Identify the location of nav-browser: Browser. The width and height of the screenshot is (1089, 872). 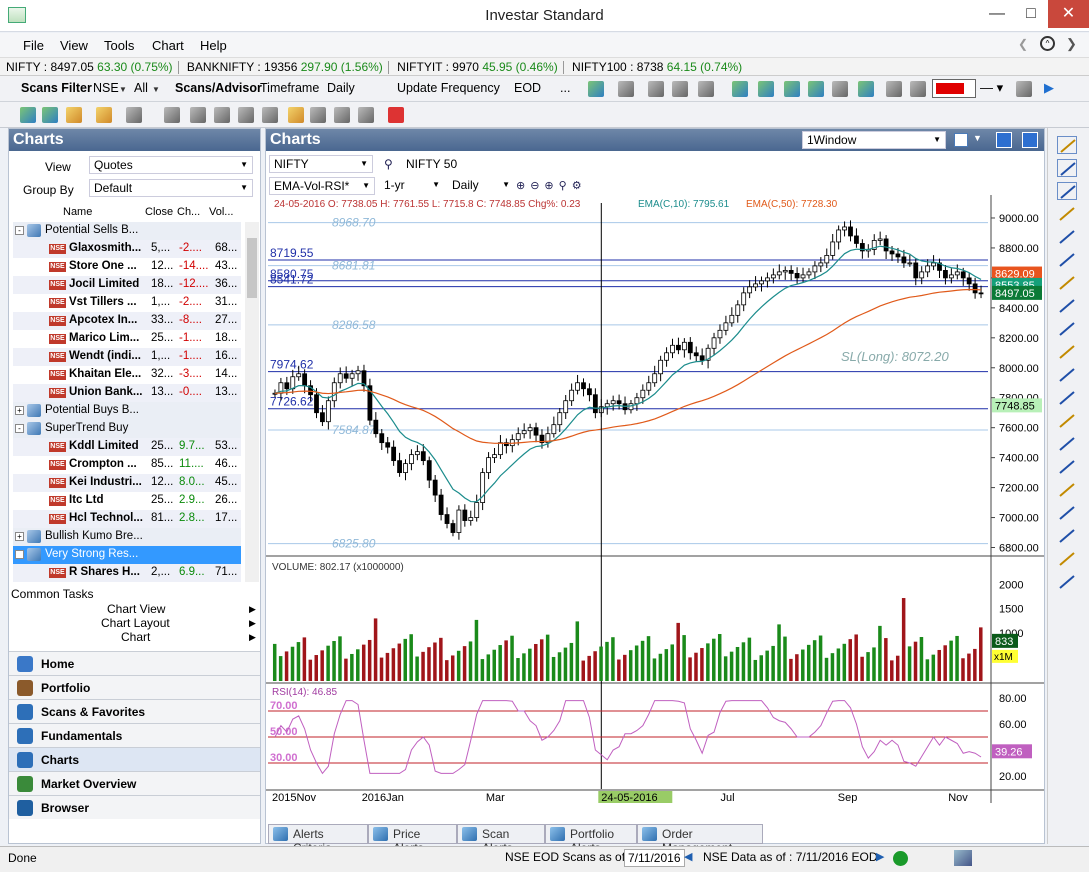
(134, 807).